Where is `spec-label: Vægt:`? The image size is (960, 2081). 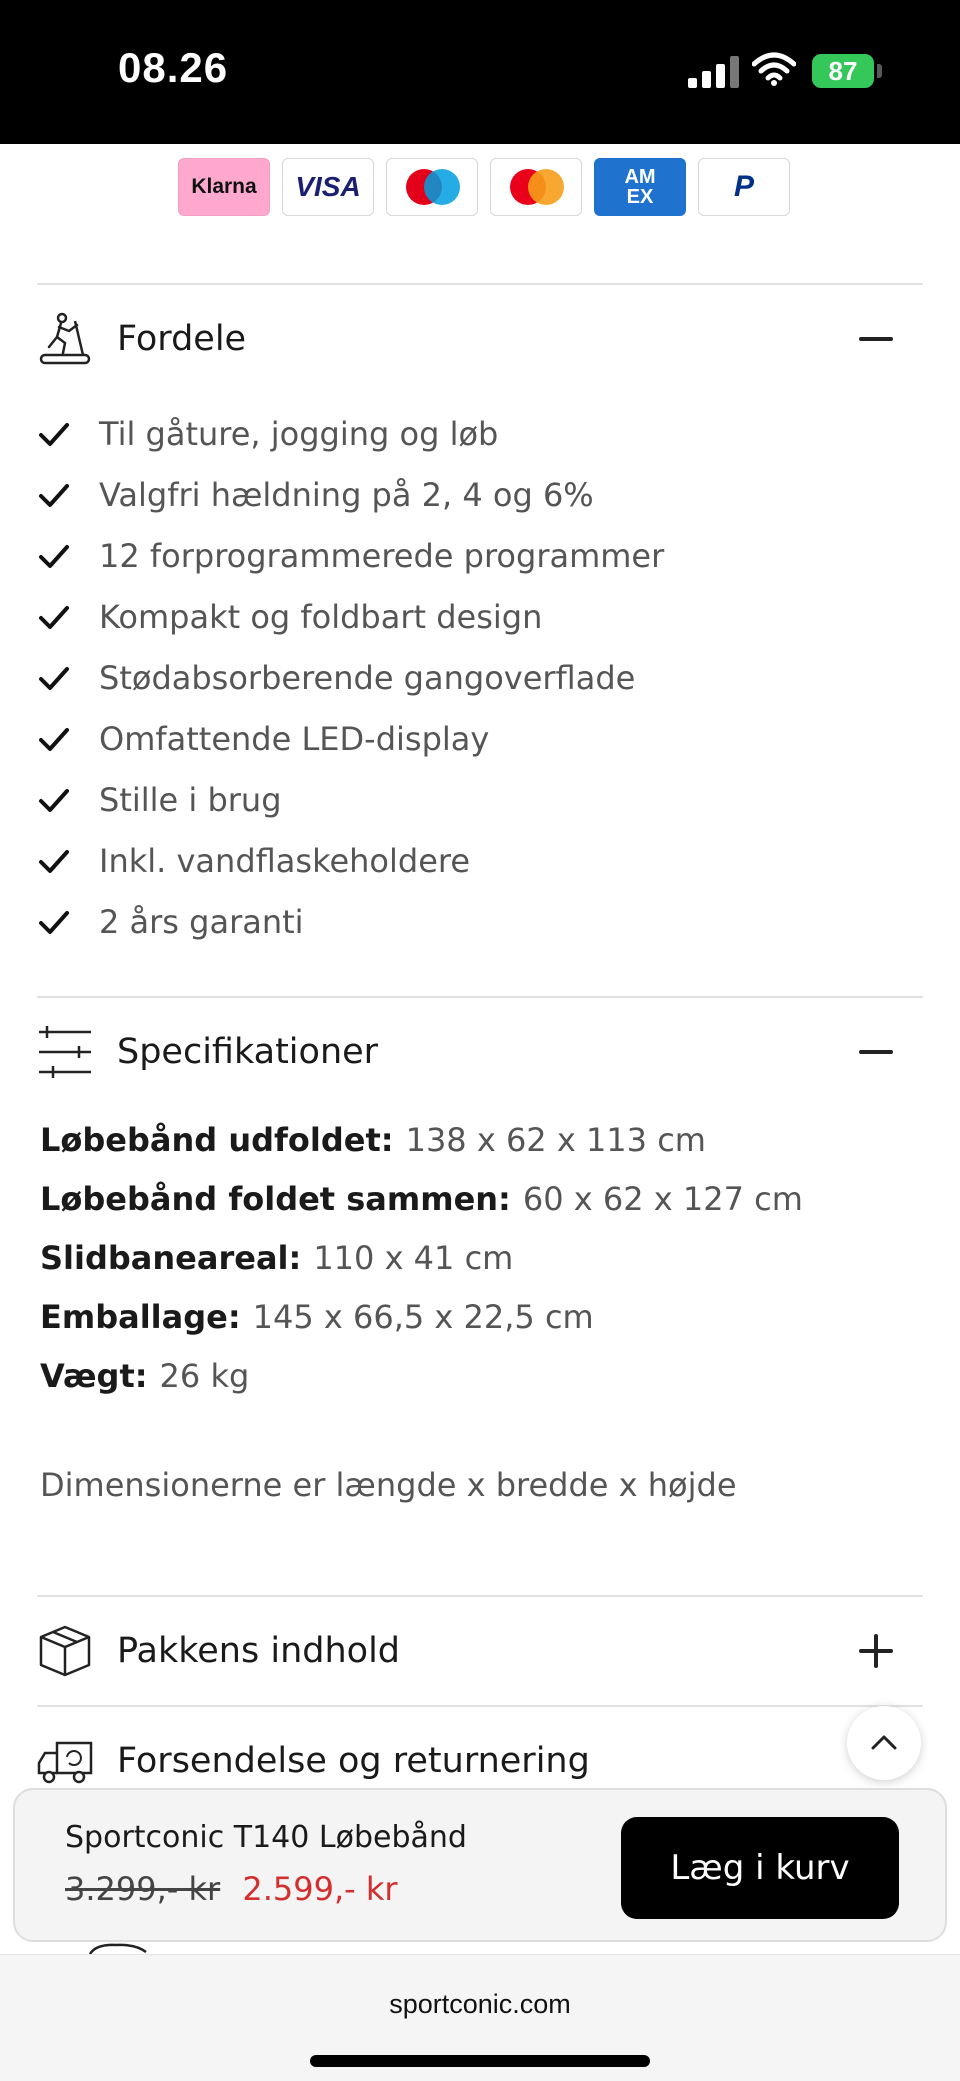
spec-label: Vægt: is located at coordinates (94, 1375).